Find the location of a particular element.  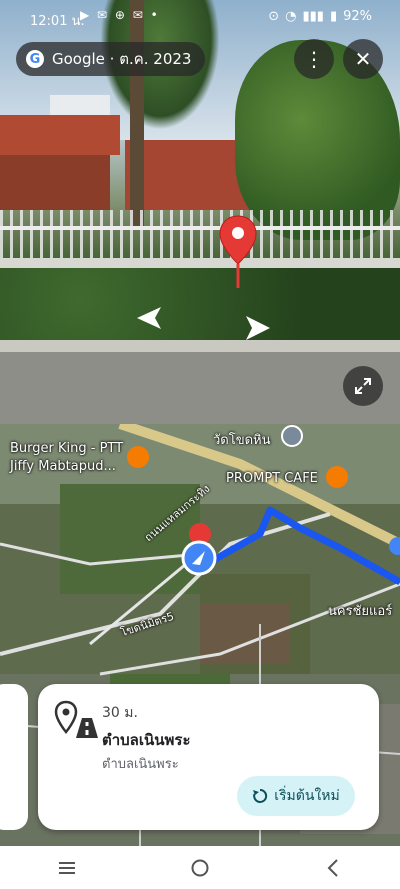

more-vert-icon: ⋮ is located at coordinates (314, 59).